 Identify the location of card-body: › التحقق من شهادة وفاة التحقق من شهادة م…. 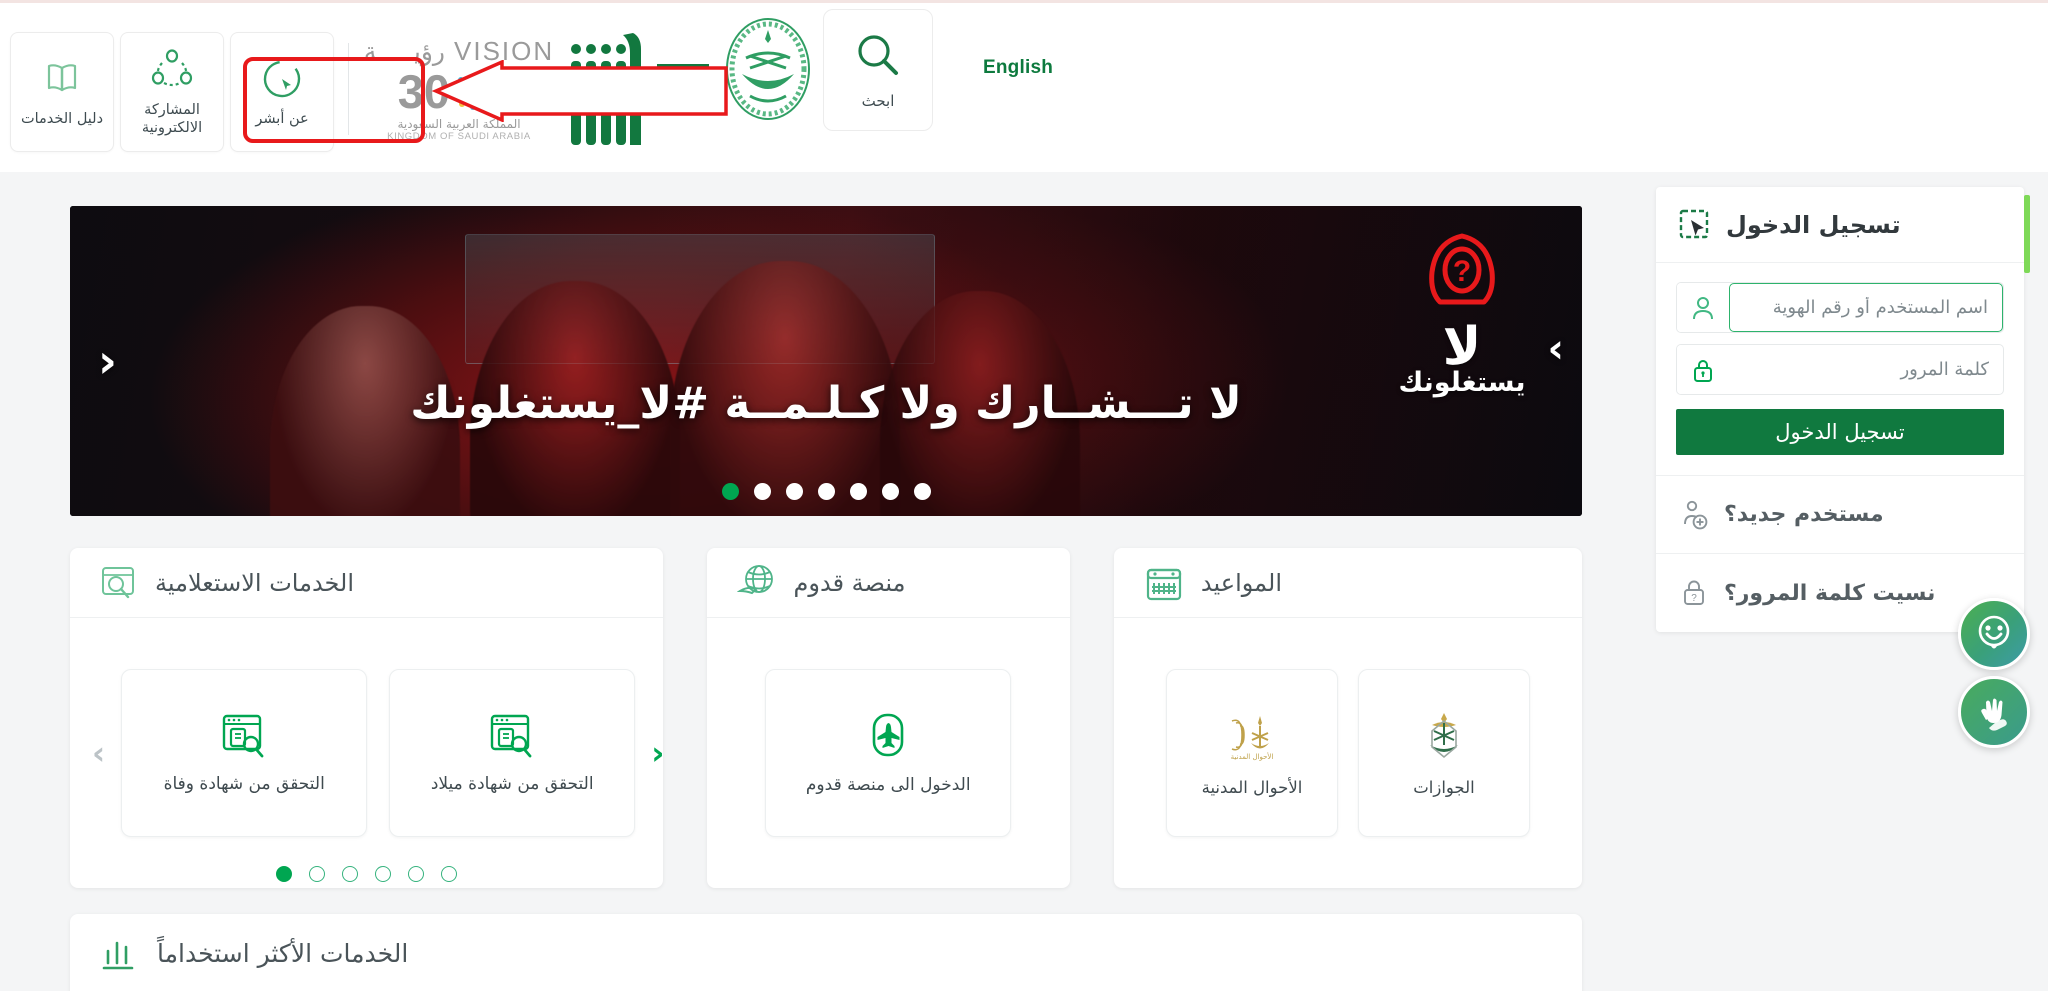
(366, 753).